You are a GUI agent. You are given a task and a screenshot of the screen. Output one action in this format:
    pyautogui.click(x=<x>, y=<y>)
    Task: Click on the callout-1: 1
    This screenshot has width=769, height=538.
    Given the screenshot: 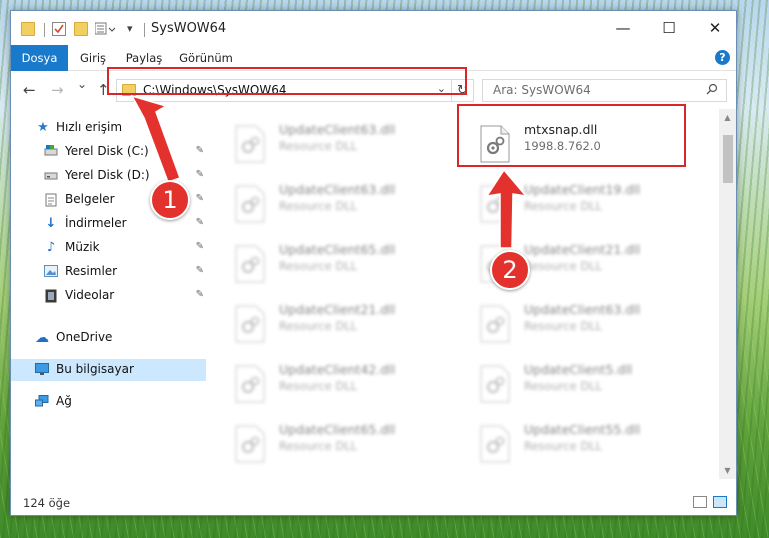 What is the action you would take?
    pyautogui.click(x=170, y=200)
    